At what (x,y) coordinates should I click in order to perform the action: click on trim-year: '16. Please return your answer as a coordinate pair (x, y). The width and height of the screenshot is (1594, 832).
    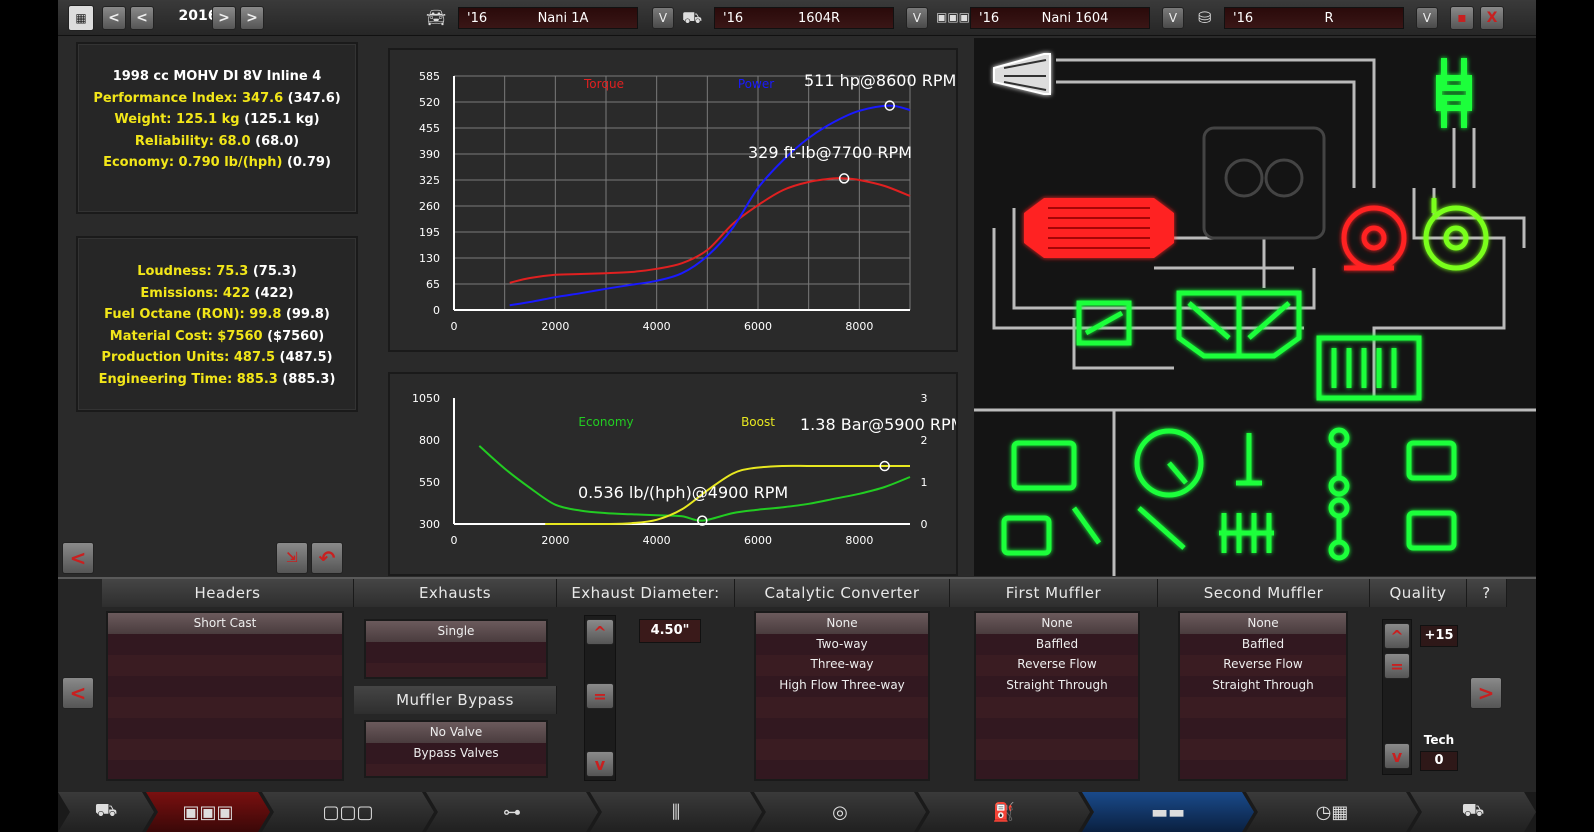
    Looking at the image, I should click on (733, 18).